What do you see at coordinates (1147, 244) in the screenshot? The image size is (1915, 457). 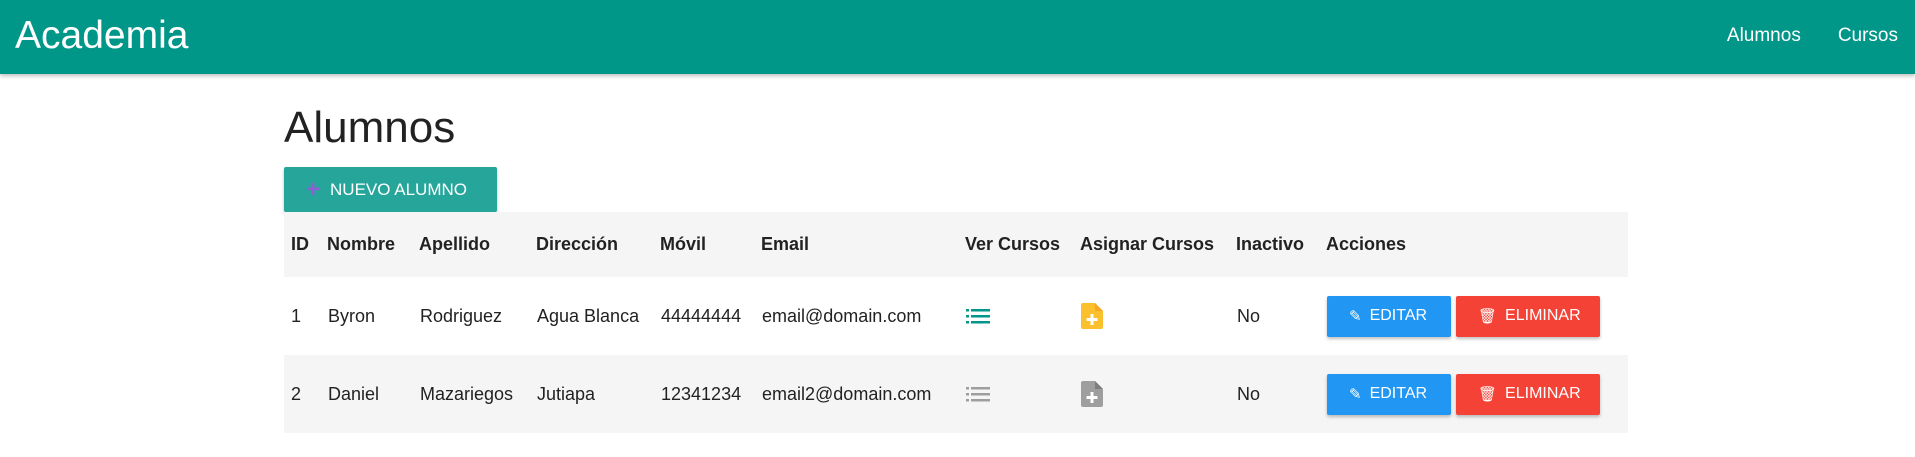 I see `header-asignar-cursos: Asignar Cursos` at bounding box center [1147, 244].